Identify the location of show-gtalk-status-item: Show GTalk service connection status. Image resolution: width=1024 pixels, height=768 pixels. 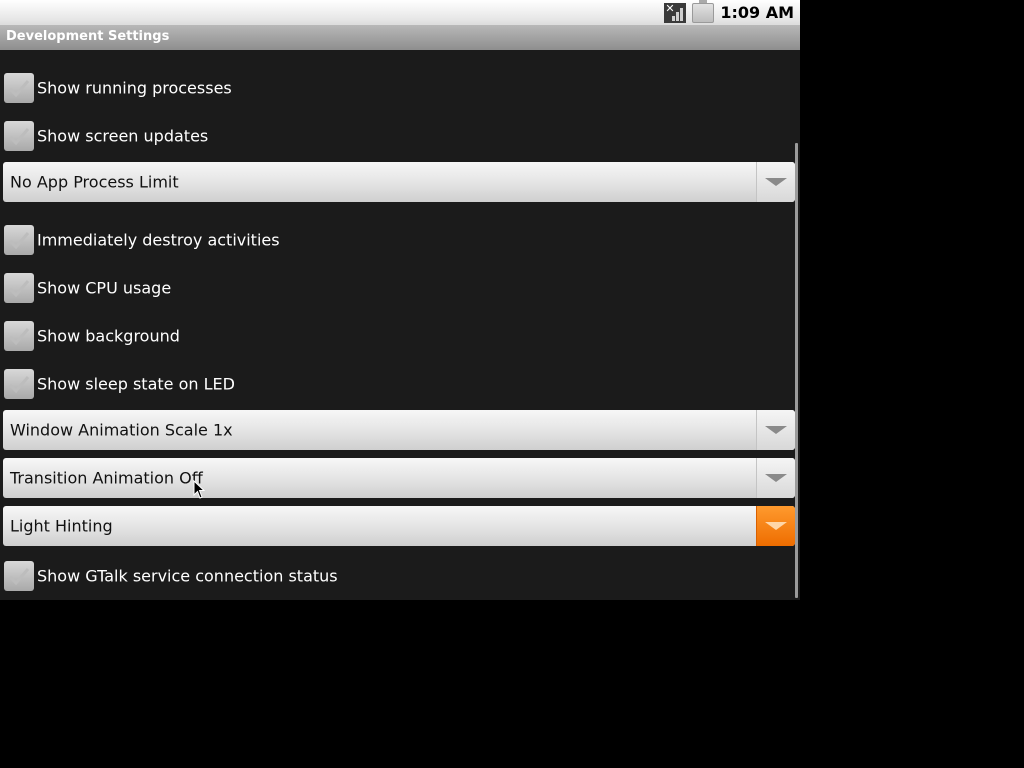
(397, 576).